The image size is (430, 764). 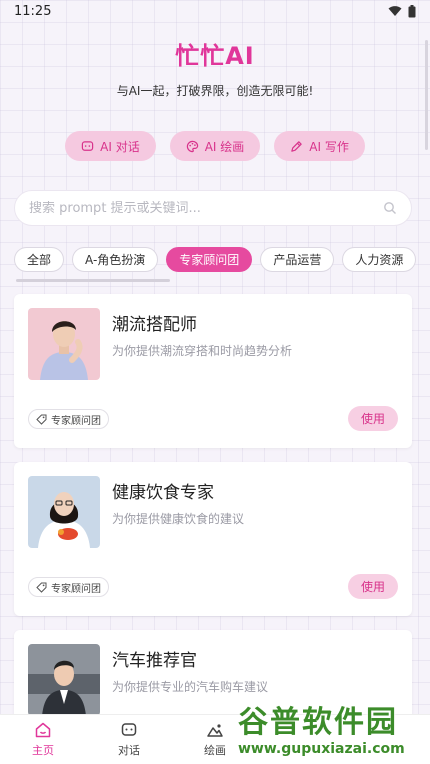 What do you see at coordinates (154, 661) in the screenshot?
I see `card-title: 汽车推荐官` at bounding box center [154, 661].